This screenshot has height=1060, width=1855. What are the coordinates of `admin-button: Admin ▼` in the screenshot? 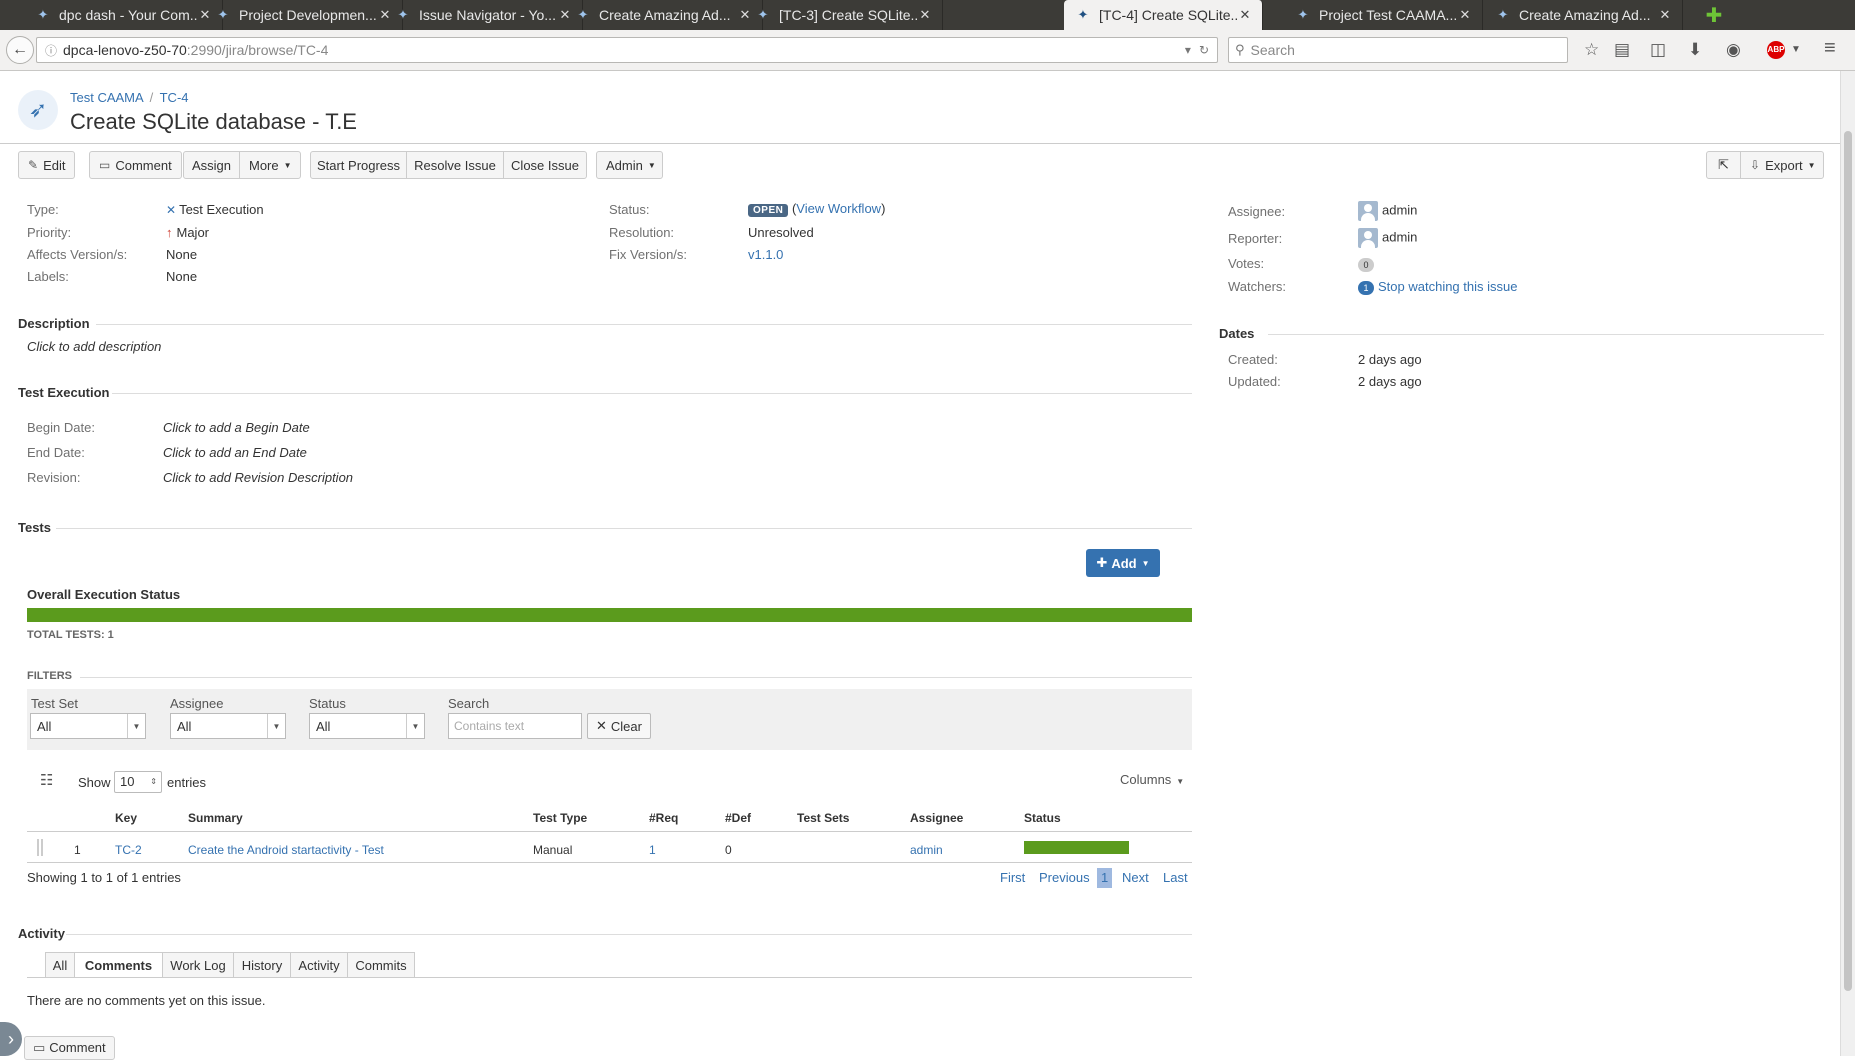 It's located at (629, 165).